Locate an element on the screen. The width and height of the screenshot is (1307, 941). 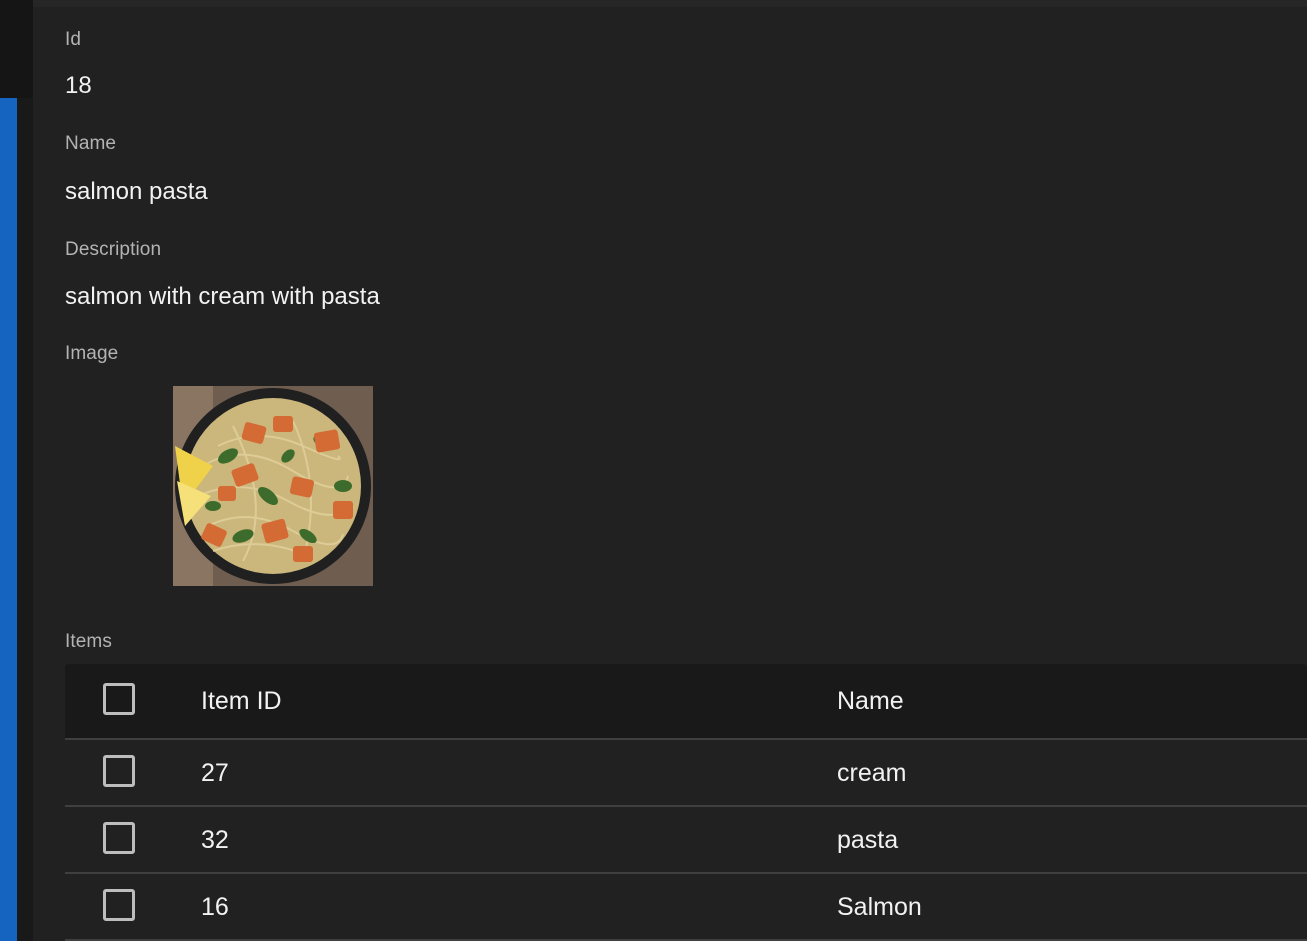
table-row: 27 cream is located at coordinates (686, 773).